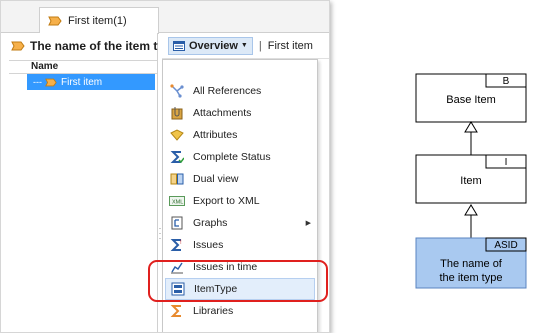  Describe the element at coordinates (227, 91) in the screenshot. I see `menu-item-label: All References` at that location.